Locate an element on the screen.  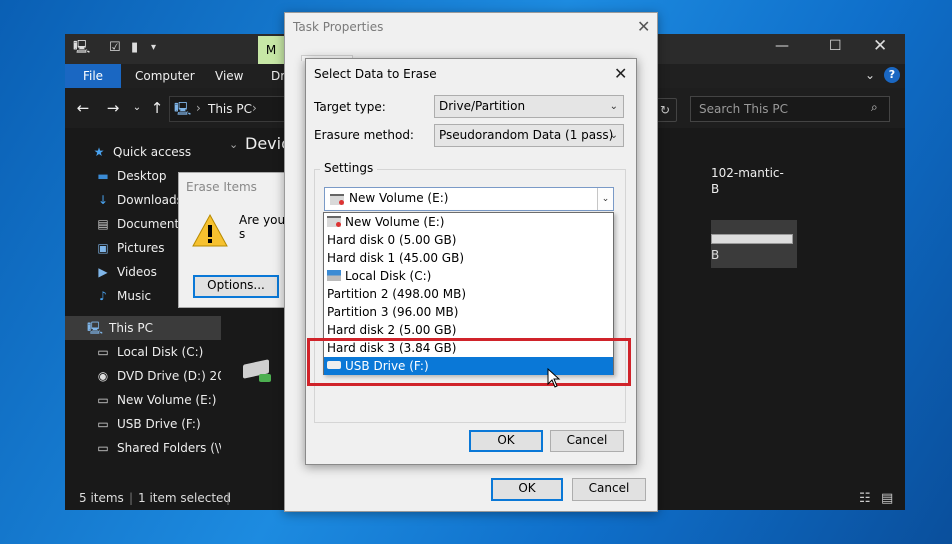
drive-option: New Volume (E:) is located at coordinates (468, 222).